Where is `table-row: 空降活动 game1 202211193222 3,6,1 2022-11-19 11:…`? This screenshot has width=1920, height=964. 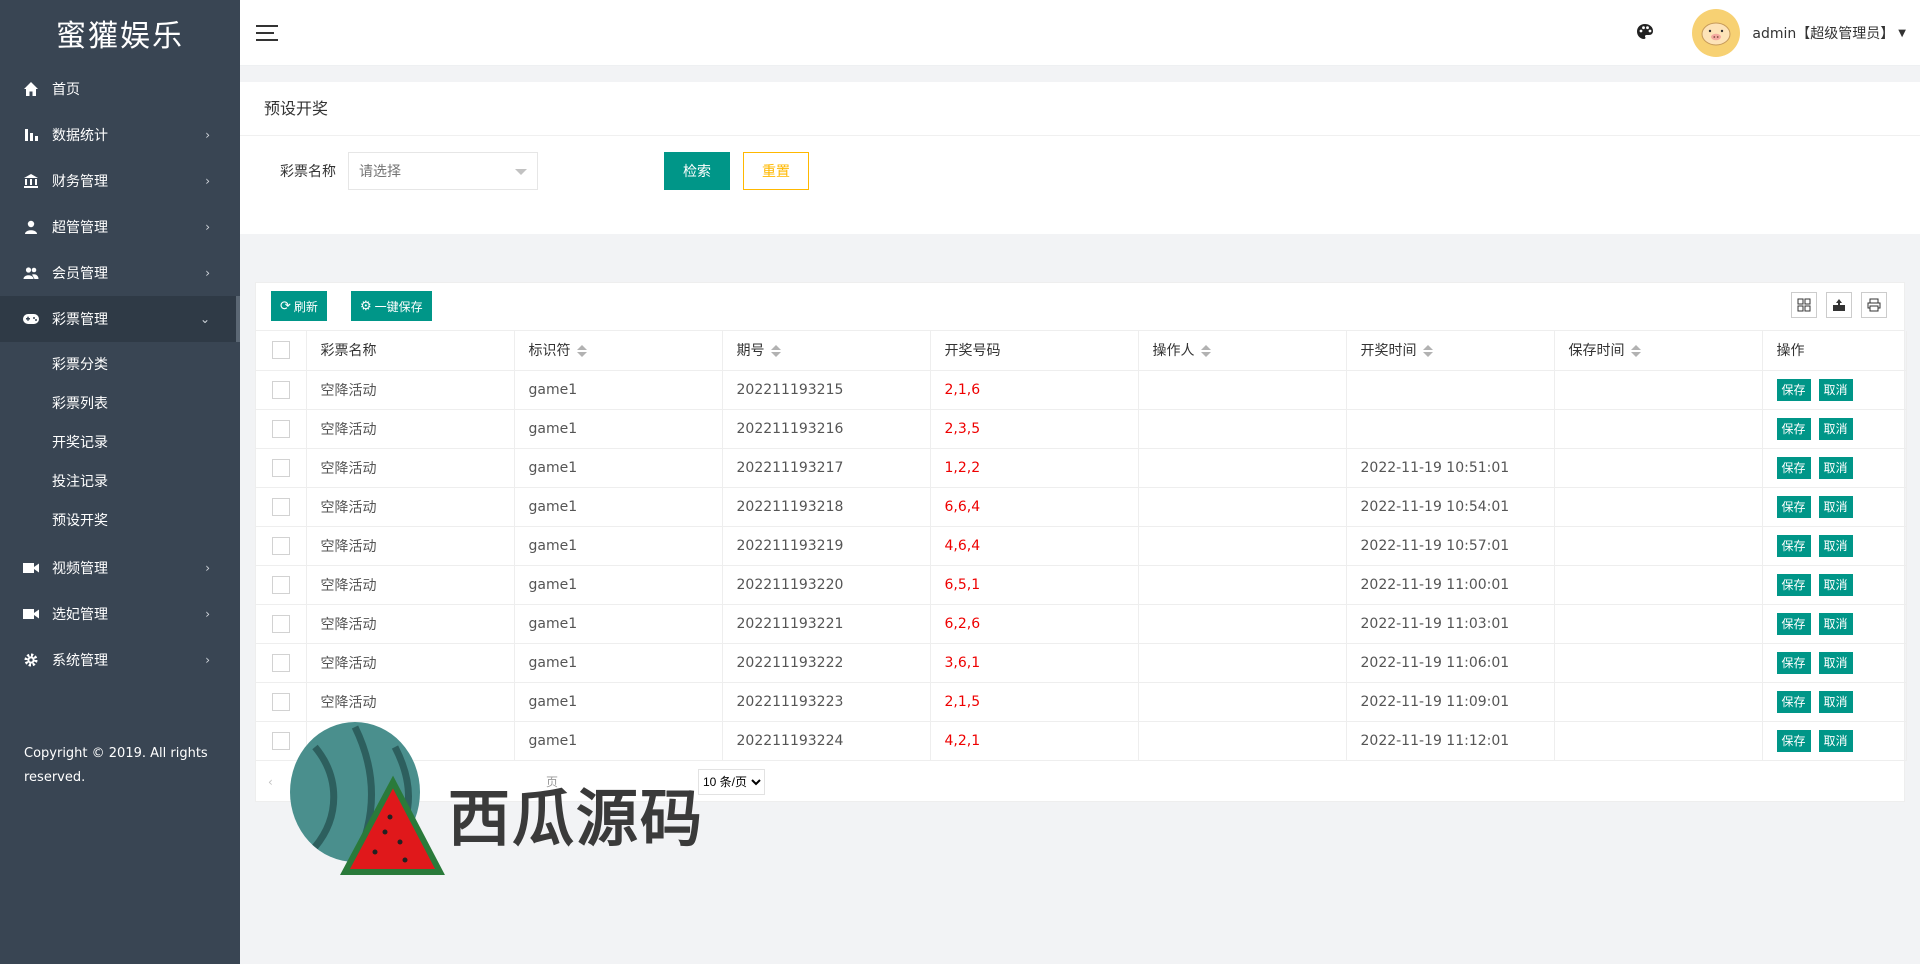
table-row: 空降活动 game1 202211193222 3,6,1 2022-11-19 11:… is located at coordinates (1081, 663).